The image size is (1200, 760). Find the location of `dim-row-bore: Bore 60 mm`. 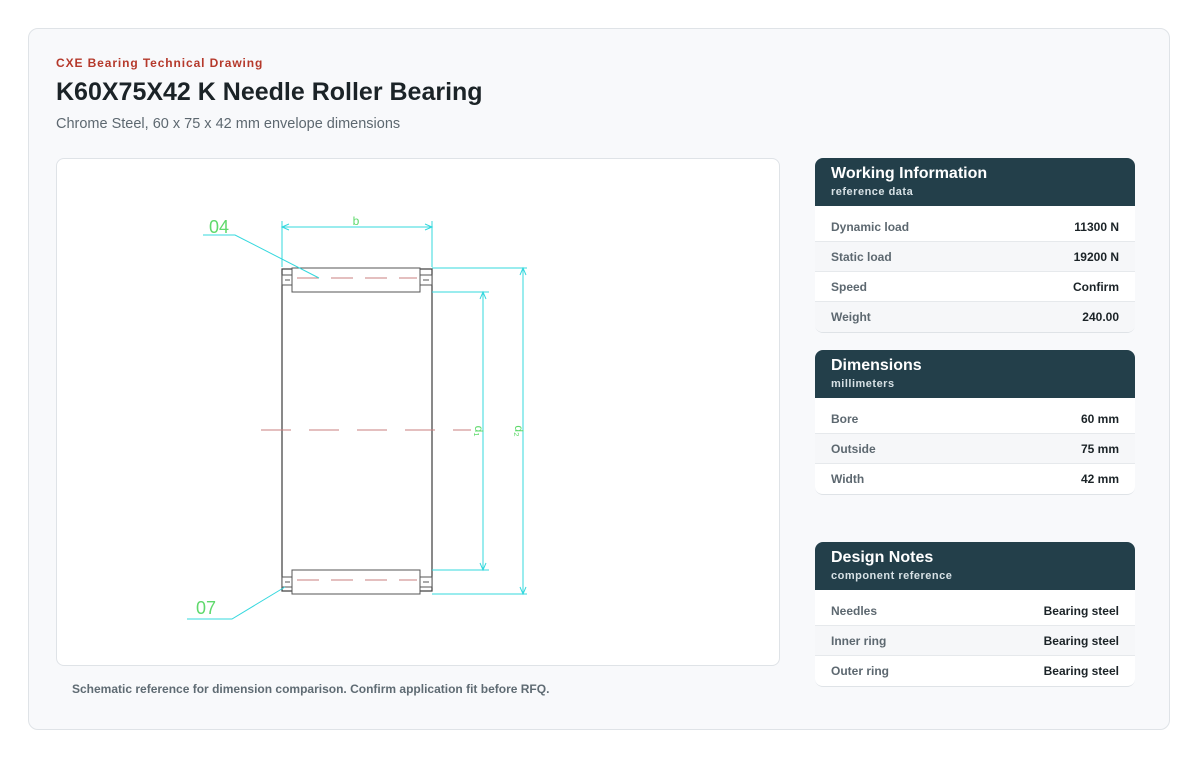

dim-row-bore: Bore 60 mm is located at coordinates (975, 419).